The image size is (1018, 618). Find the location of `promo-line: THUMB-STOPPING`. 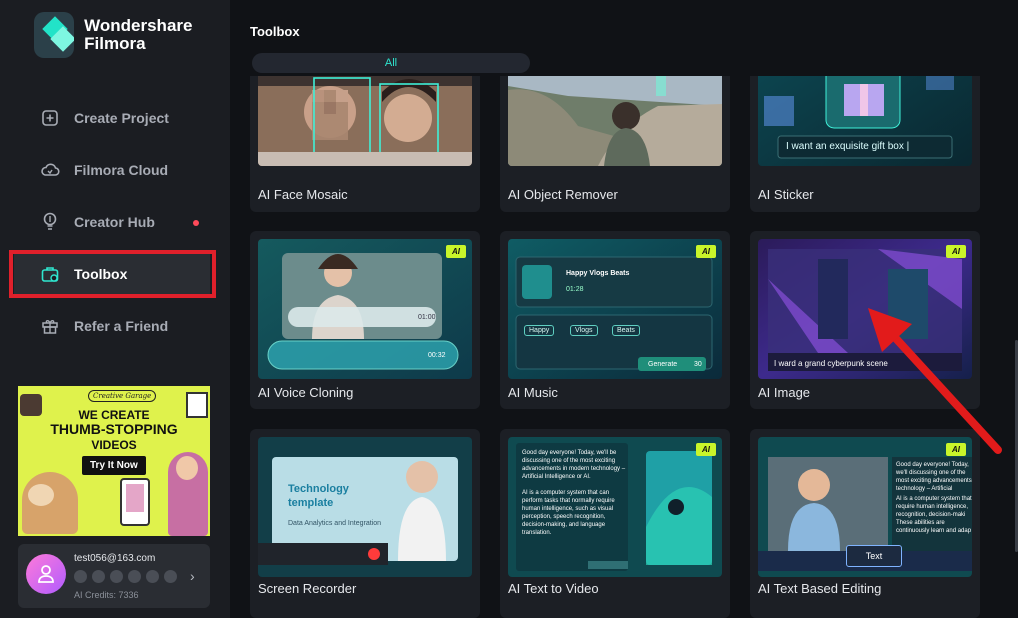

promo-line: THUMB-STOPPING is located at coordinates (114, 429).